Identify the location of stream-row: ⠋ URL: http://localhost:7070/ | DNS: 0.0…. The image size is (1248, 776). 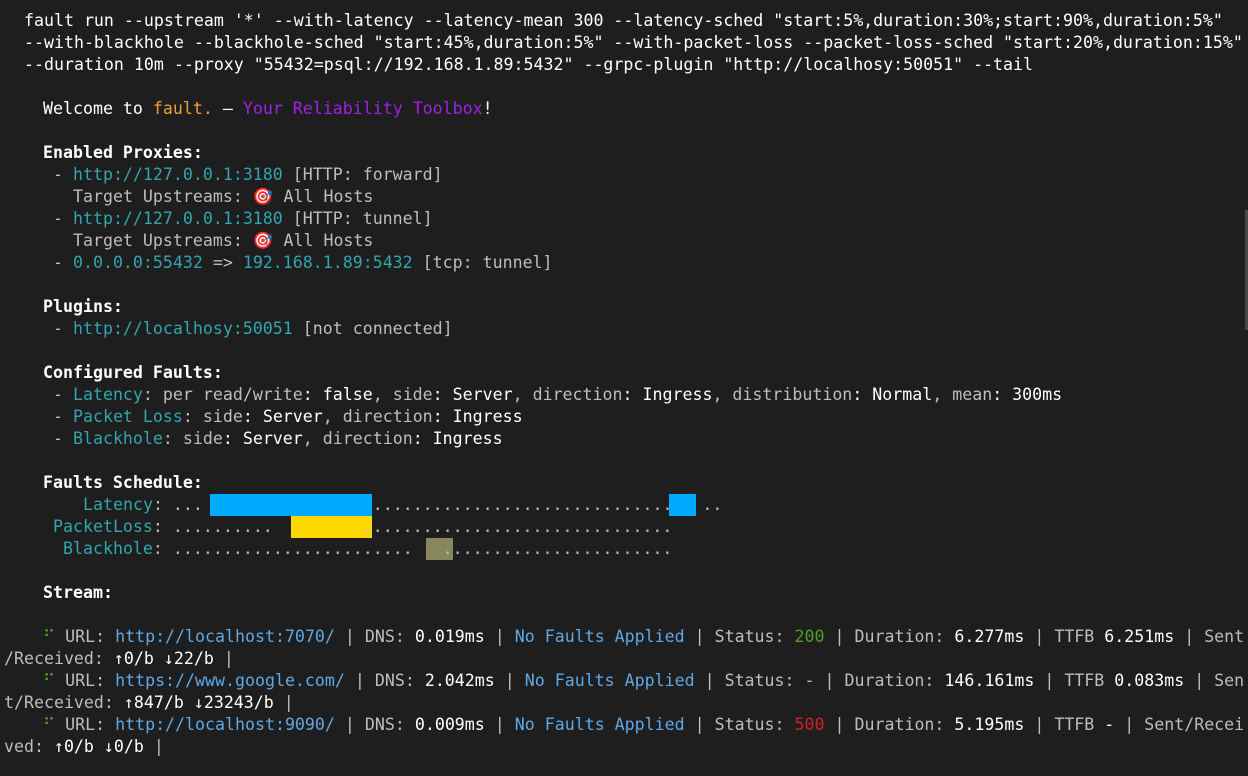
(644, 636).